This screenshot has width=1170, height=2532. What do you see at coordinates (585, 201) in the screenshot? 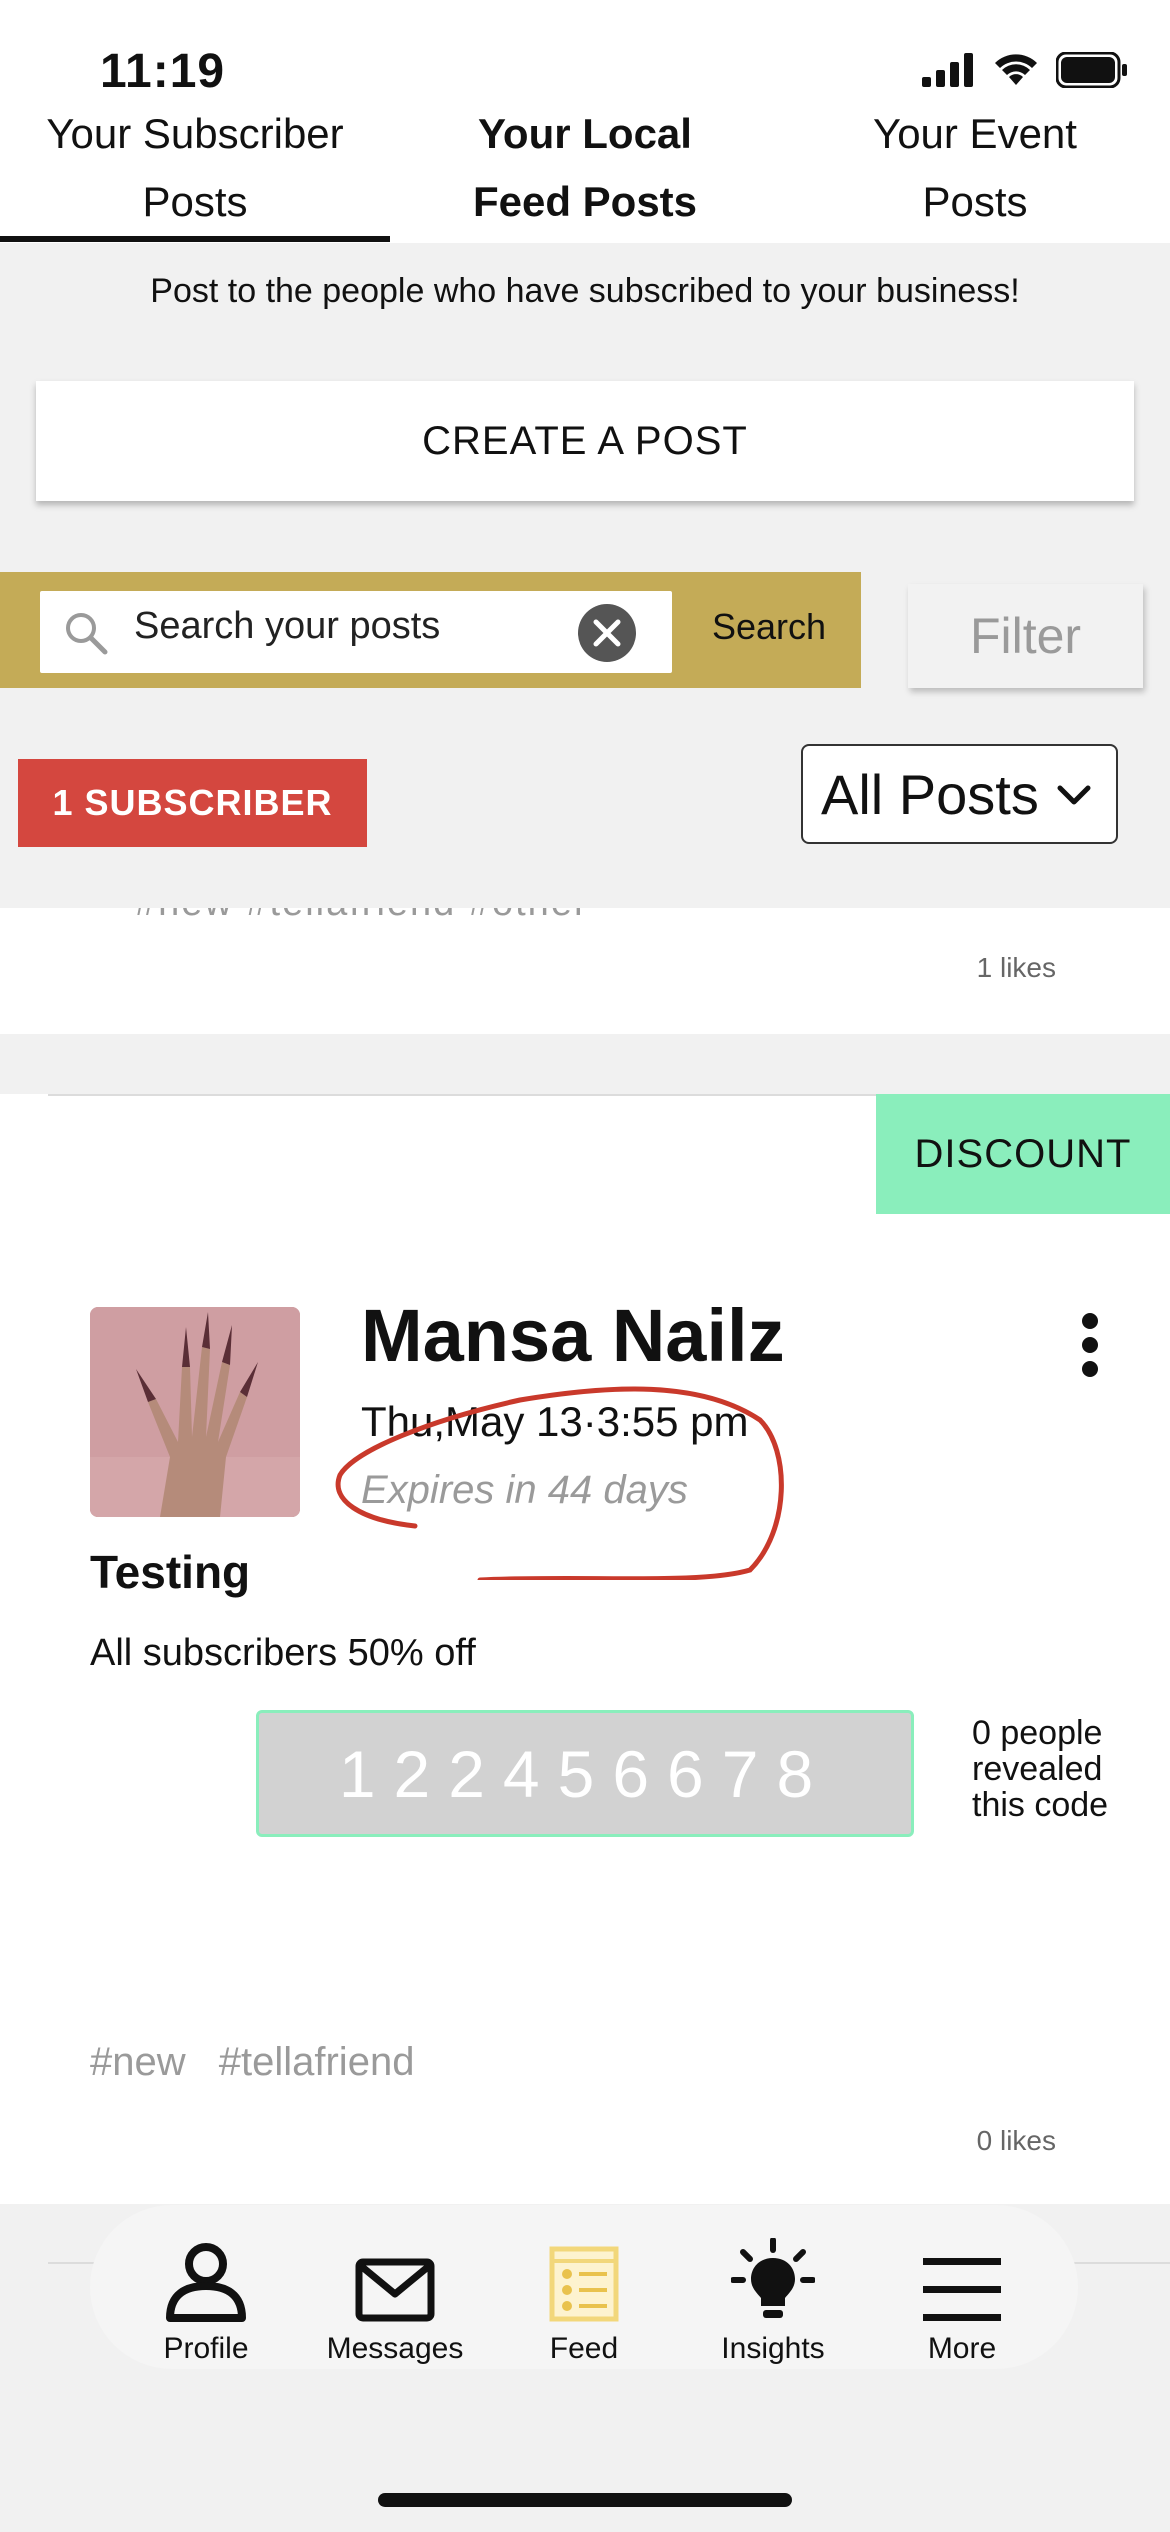
I see `tab-label-line2: Feed Posts` at bounding box center [585, 201].